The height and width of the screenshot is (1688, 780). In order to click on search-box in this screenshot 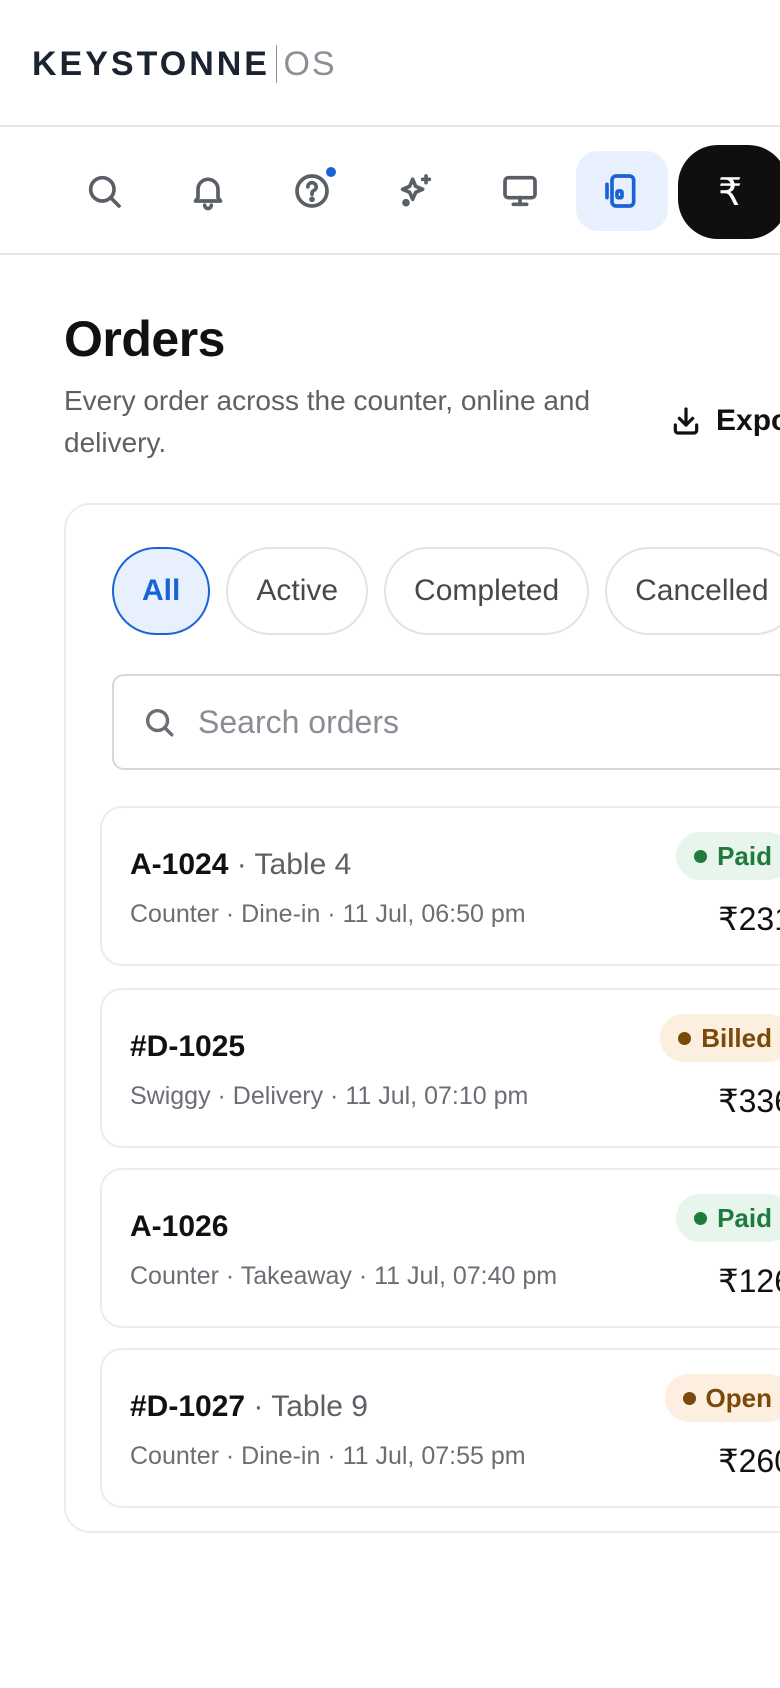, I will do `click(446, 722)`.